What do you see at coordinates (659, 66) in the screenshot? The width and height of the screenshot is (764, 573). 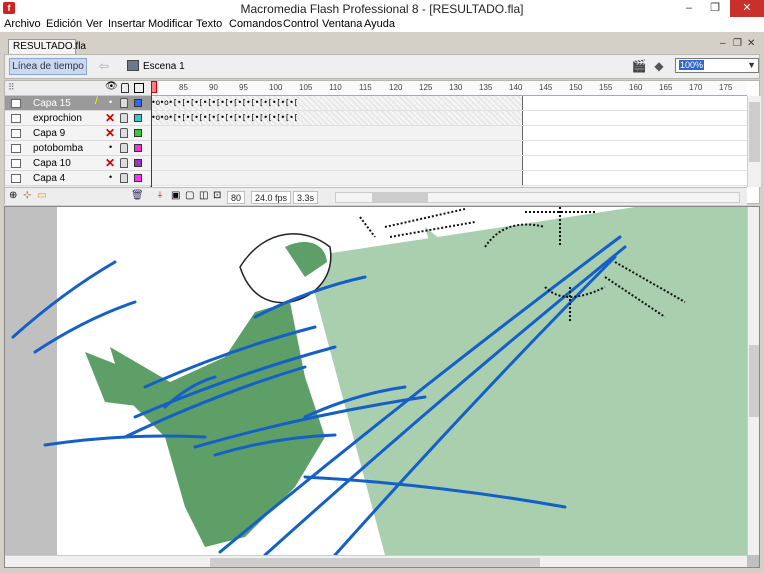 I see `edit-symbols-icon: ◆` at bounding box center [659, 66].